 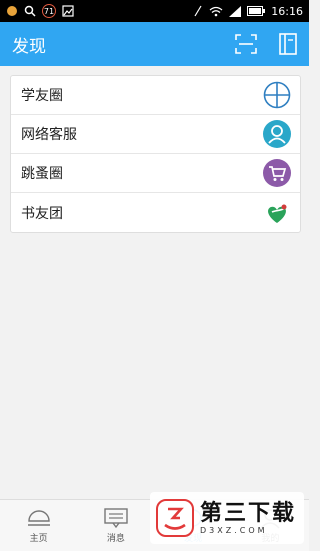 What do you see at coordinates (288, 44) in the screenshot?
I see `address-book-icon` at bounding box center [288, 44].